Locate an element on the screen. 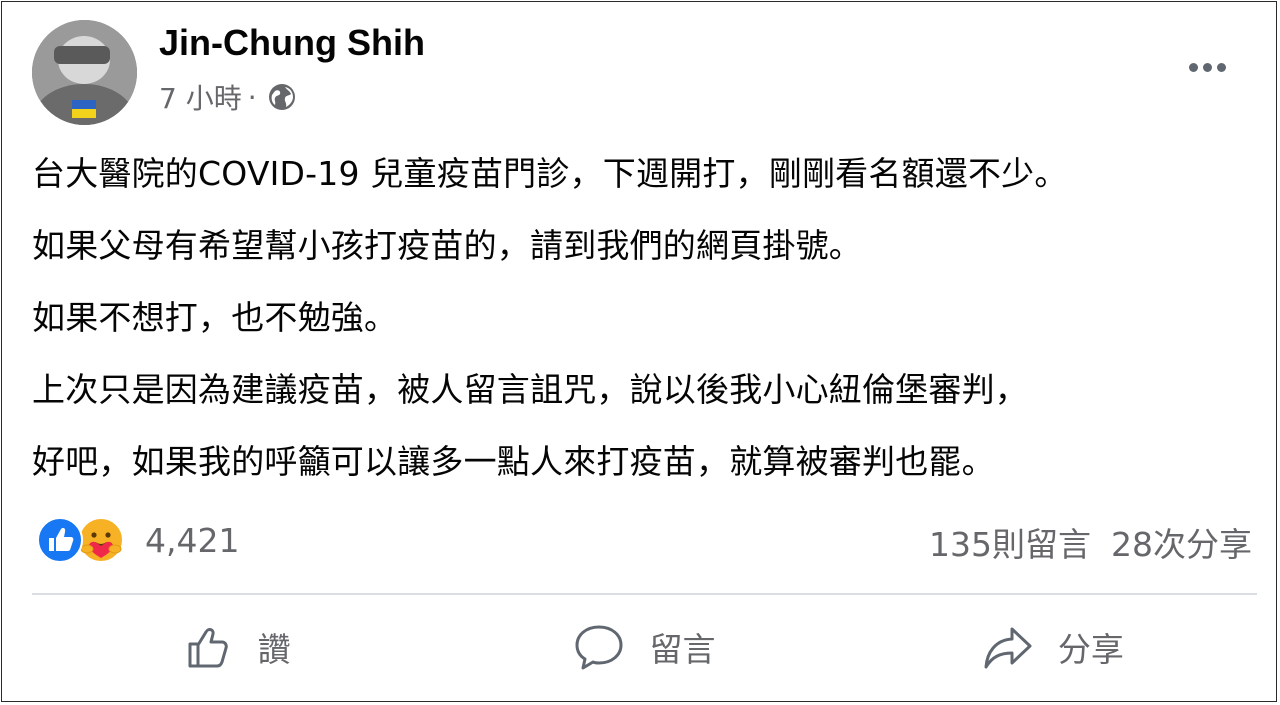  more-options-button is located at coordinates (1207, 67).